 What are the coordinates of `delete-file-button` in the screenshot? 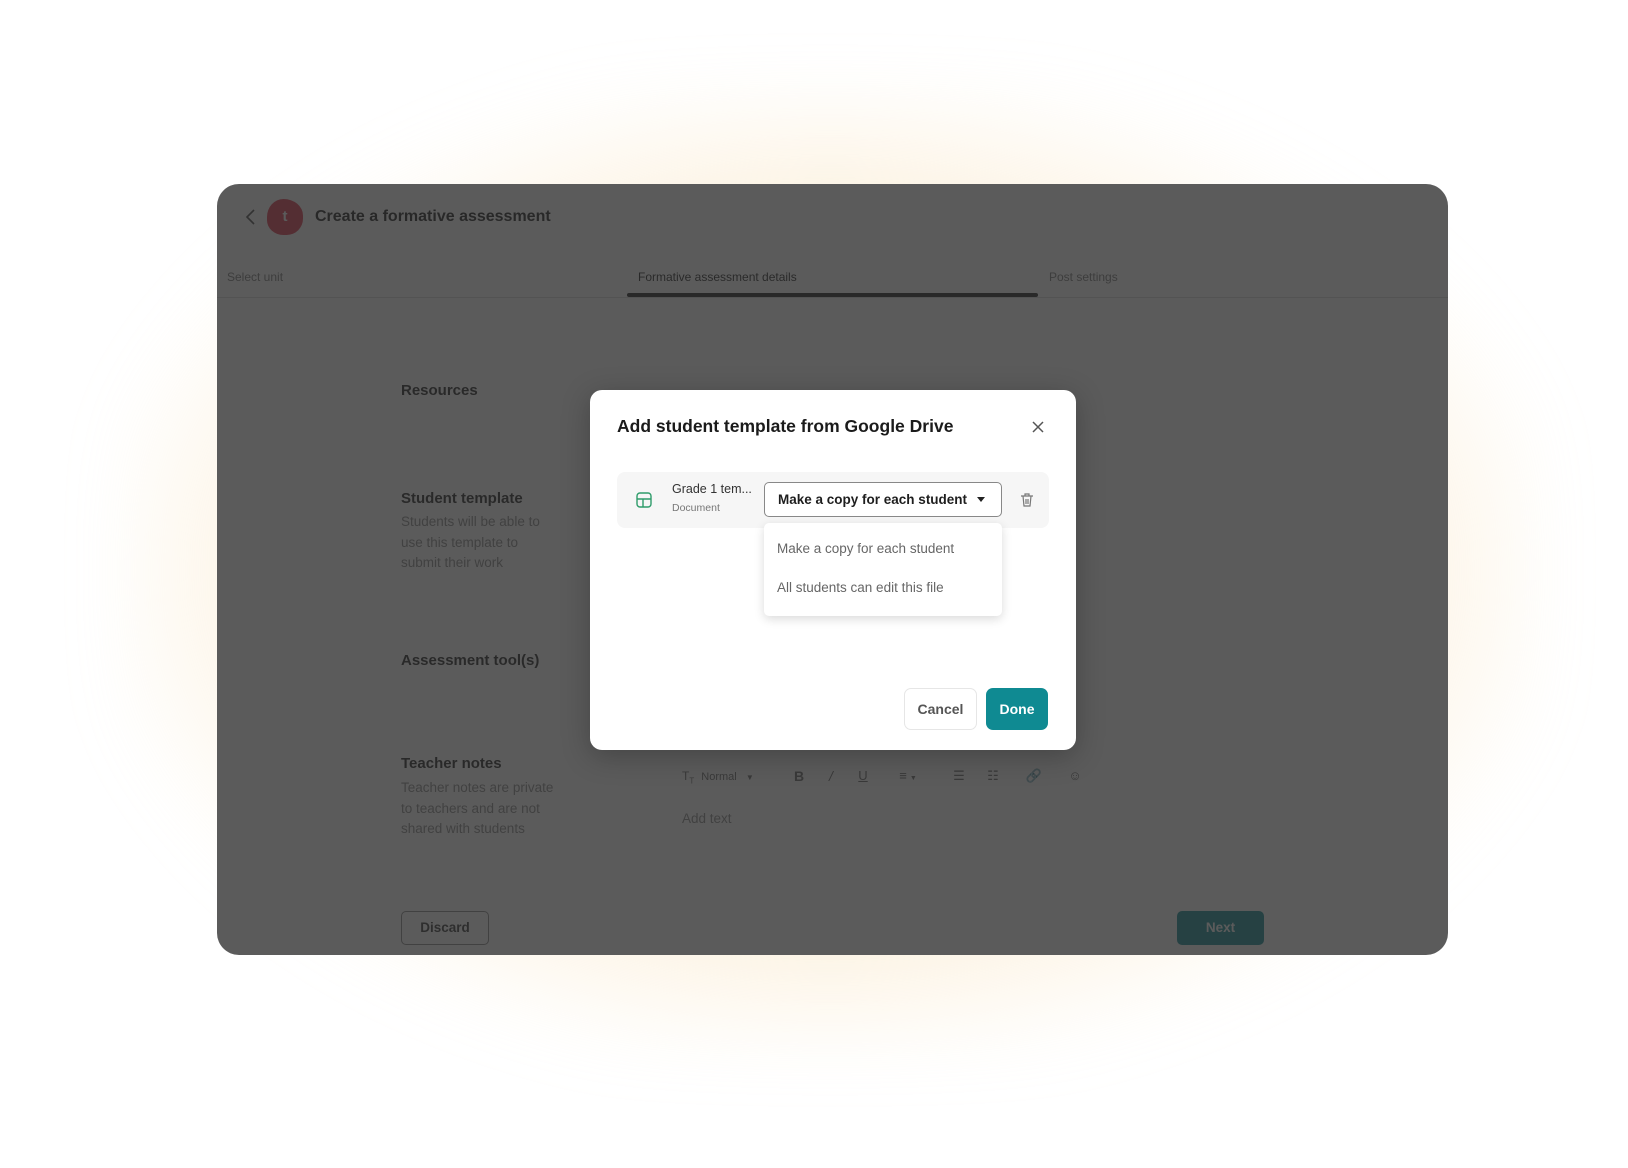 It's located at (1027, 500).